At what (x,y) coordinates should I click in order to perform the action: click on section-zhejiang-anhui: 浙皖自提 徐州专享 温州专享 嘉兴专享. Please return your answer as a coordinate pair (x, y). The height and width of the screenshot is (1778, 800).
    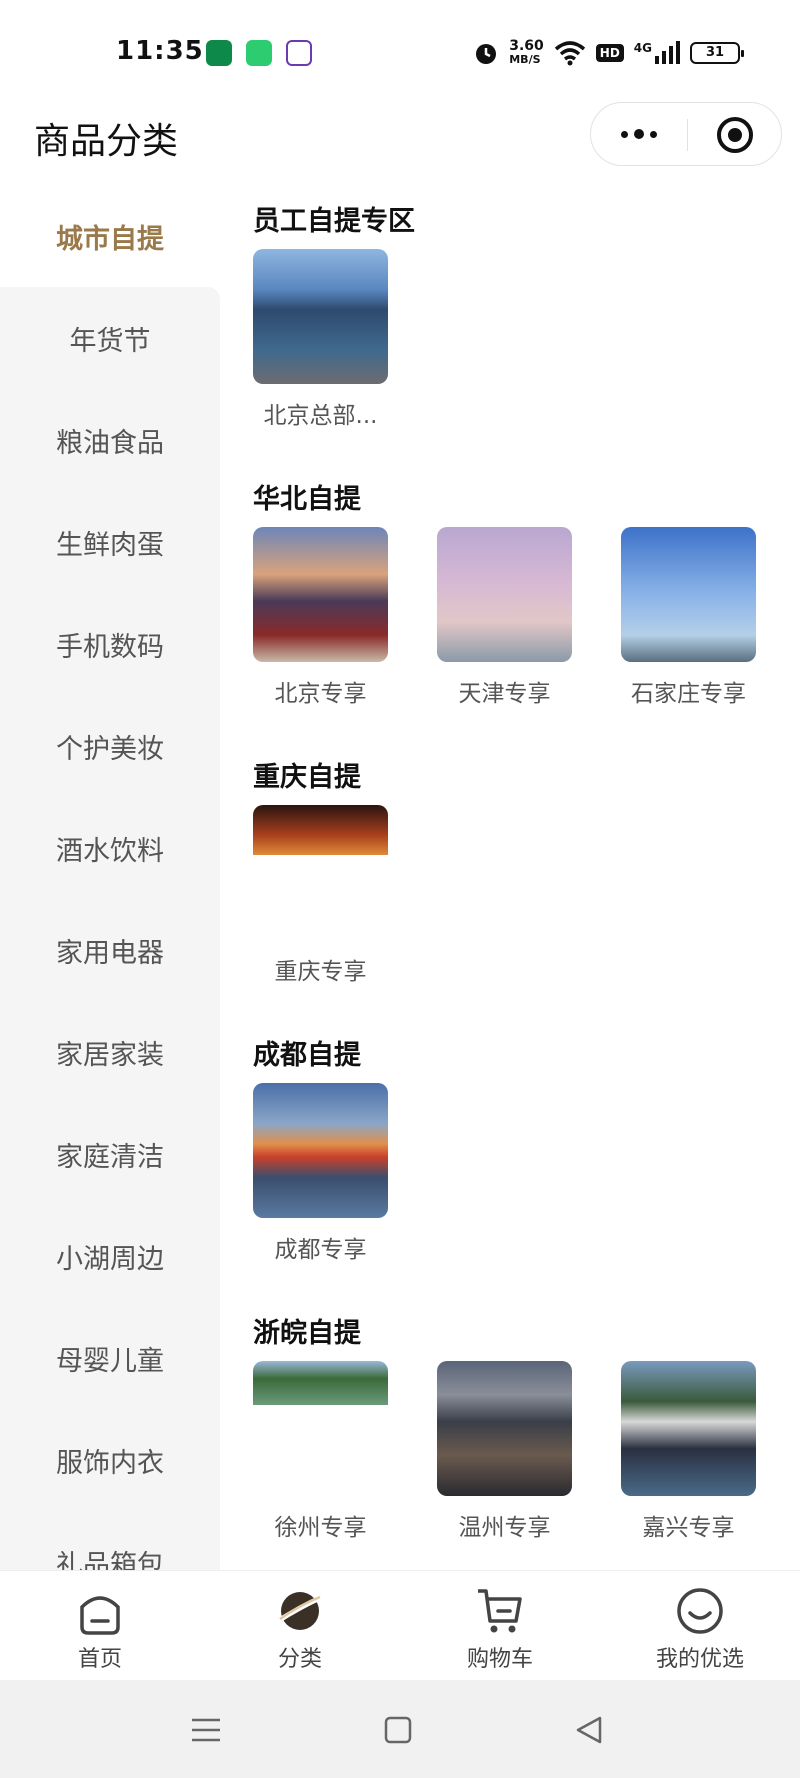
    Looking at the image, I should click on (526, 1433).